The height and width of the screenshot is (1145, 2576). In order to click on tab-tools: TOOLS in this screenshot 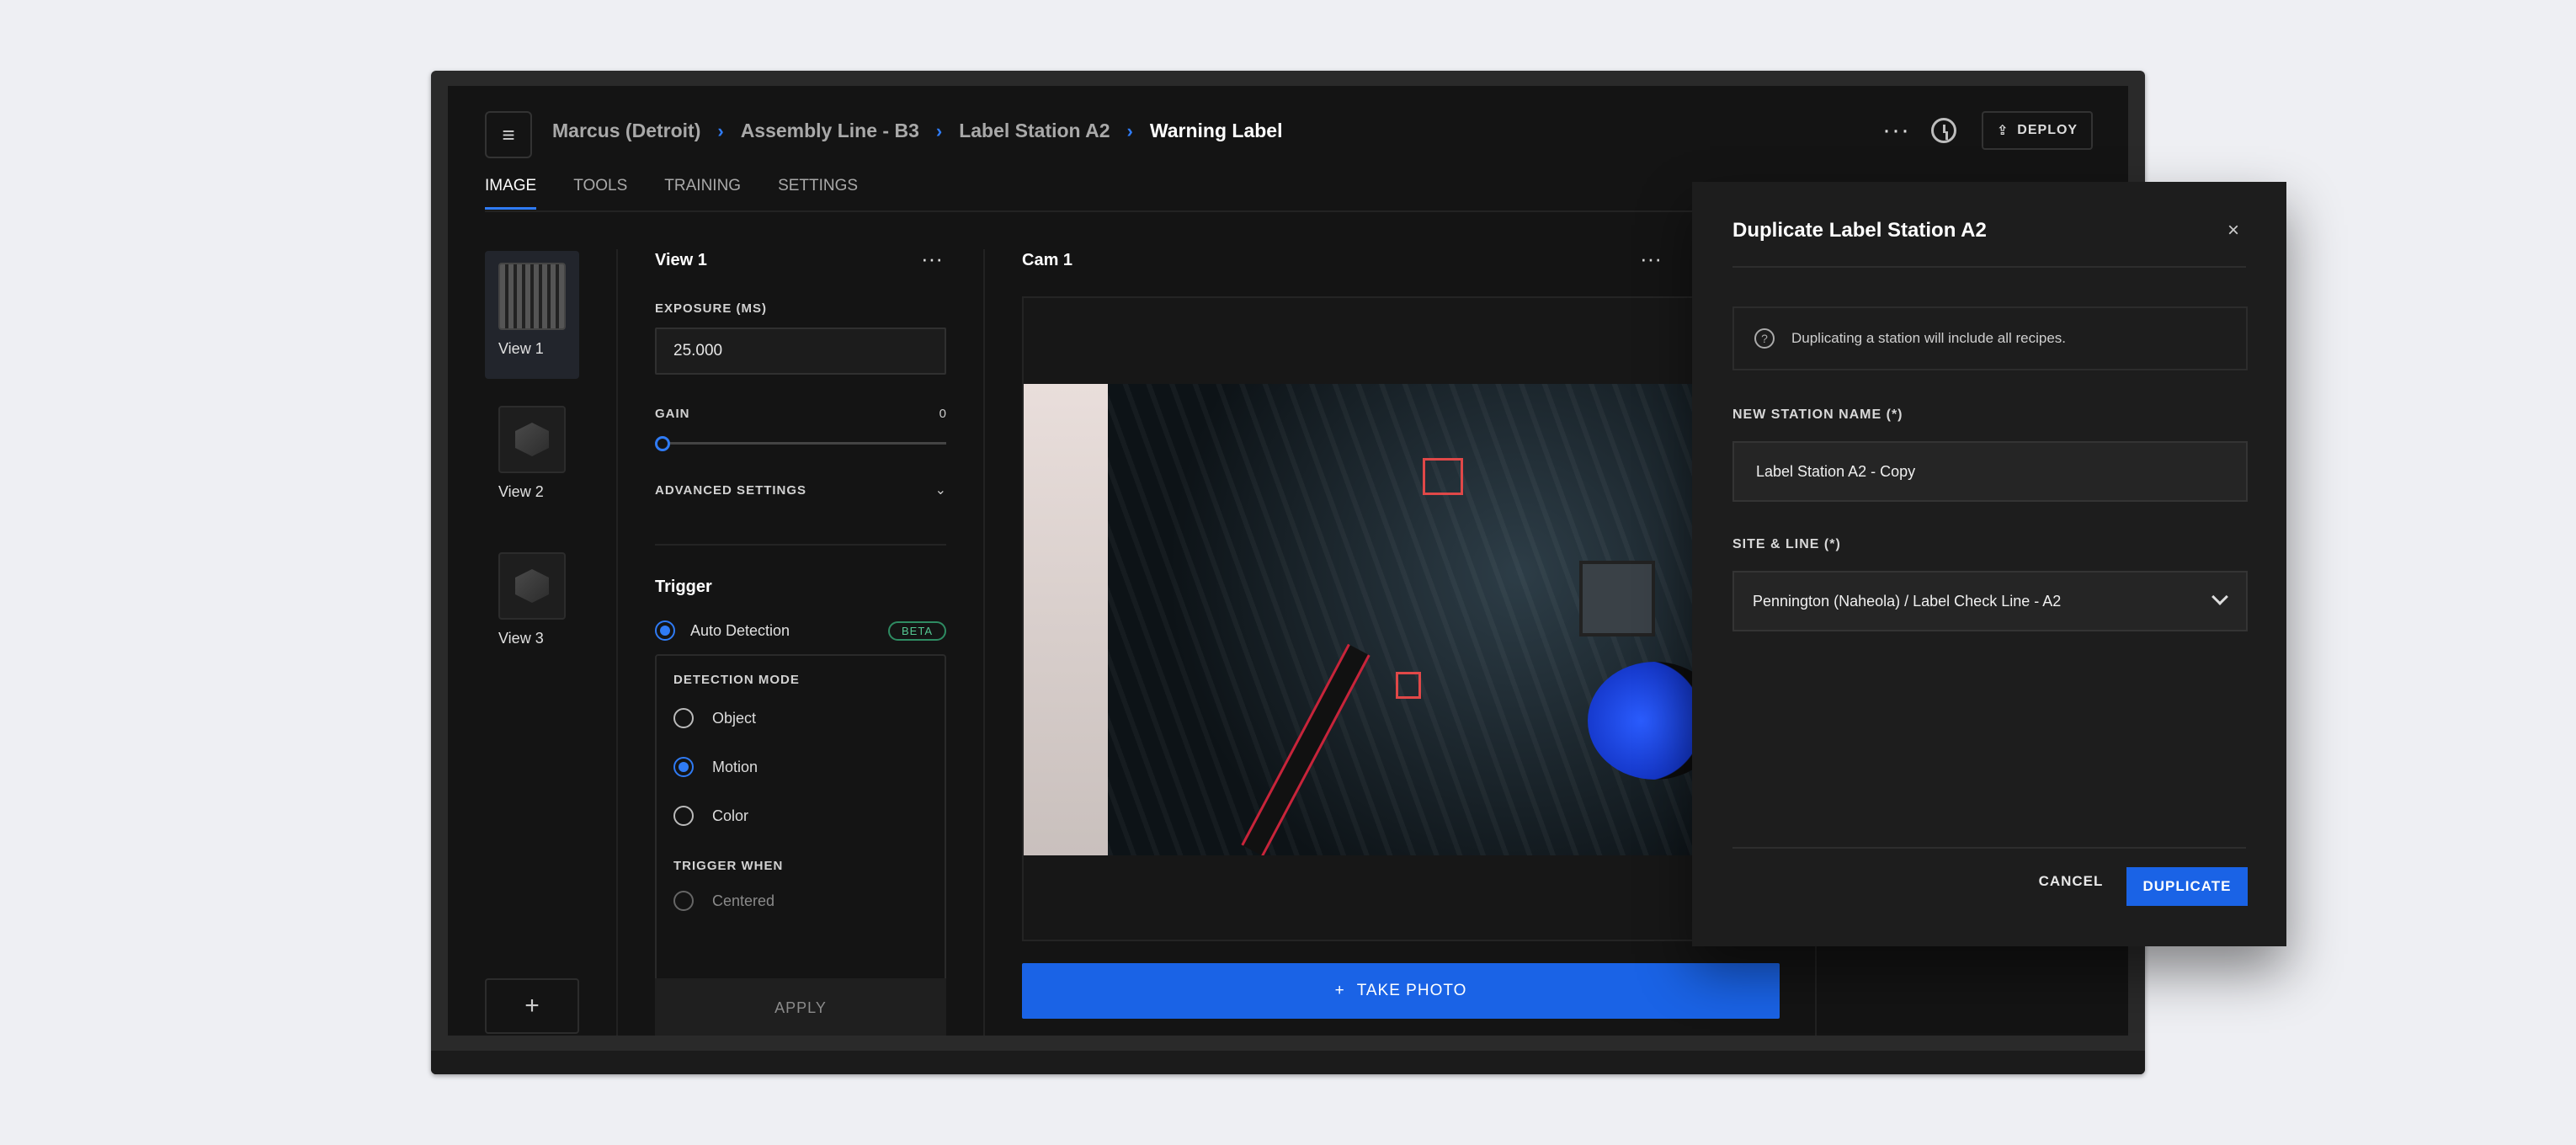, I will do `click(600, 194)`.